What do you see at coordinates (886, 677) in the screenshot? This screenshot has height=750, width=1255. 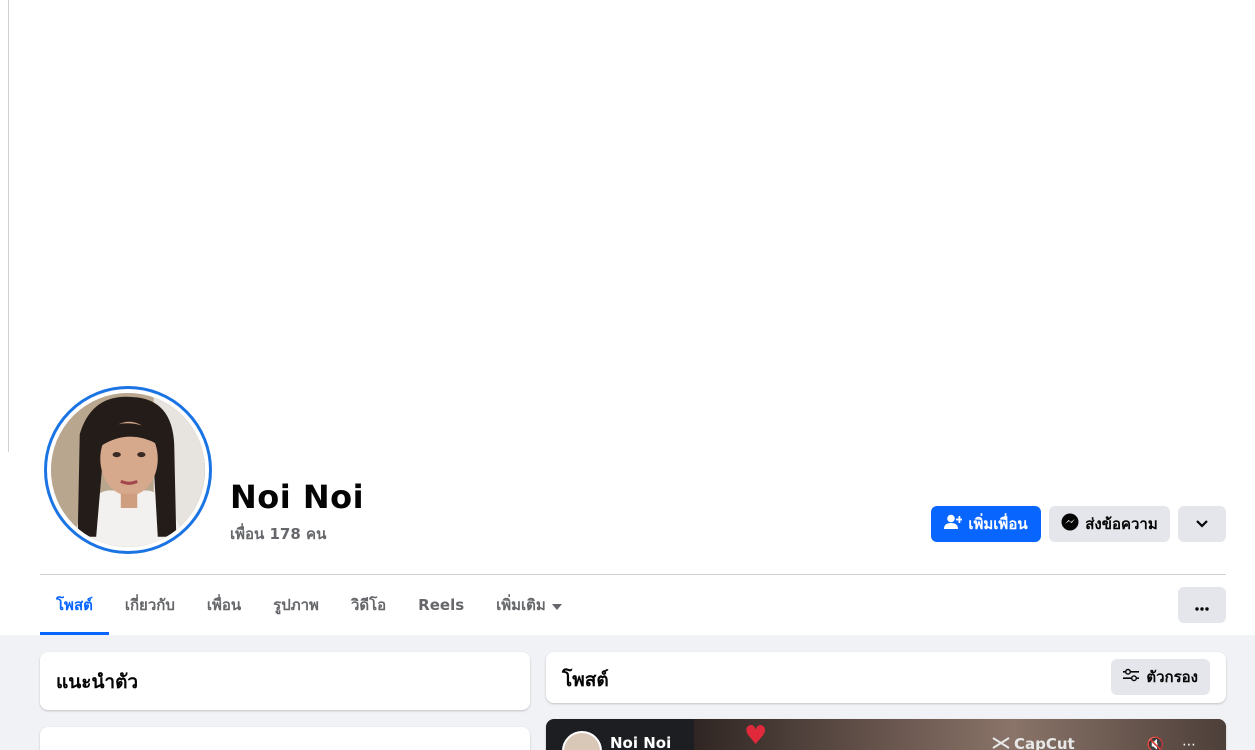 I see `posts-header-card: โพสต์ ตัวกรอง` at bounding box center [886, 677].